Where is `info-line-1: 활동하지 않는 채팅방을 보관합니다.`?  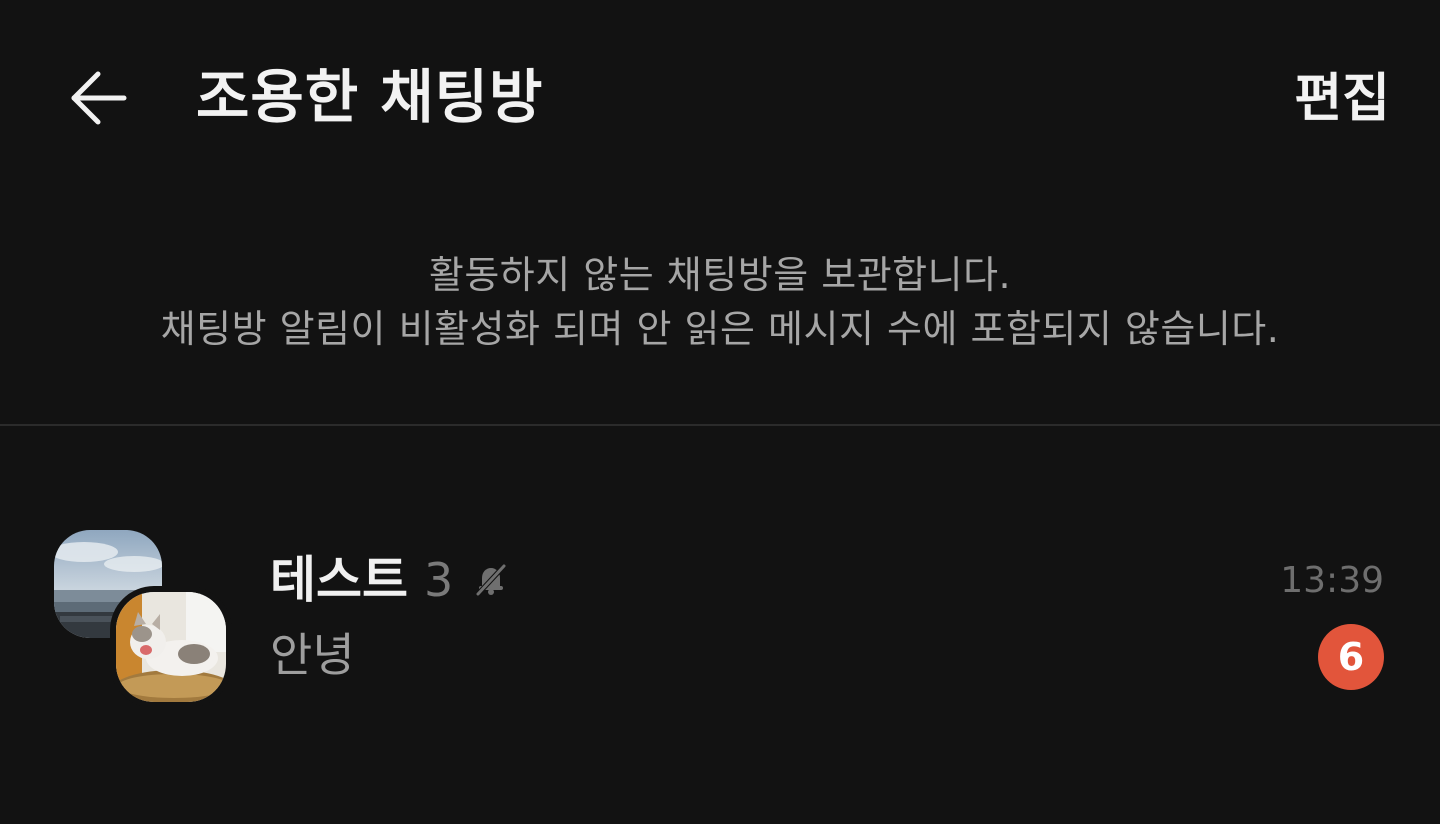 info-line-1: 활동하지 않는 채팅방을 보관합니다. is located at coordinates (720, 275).